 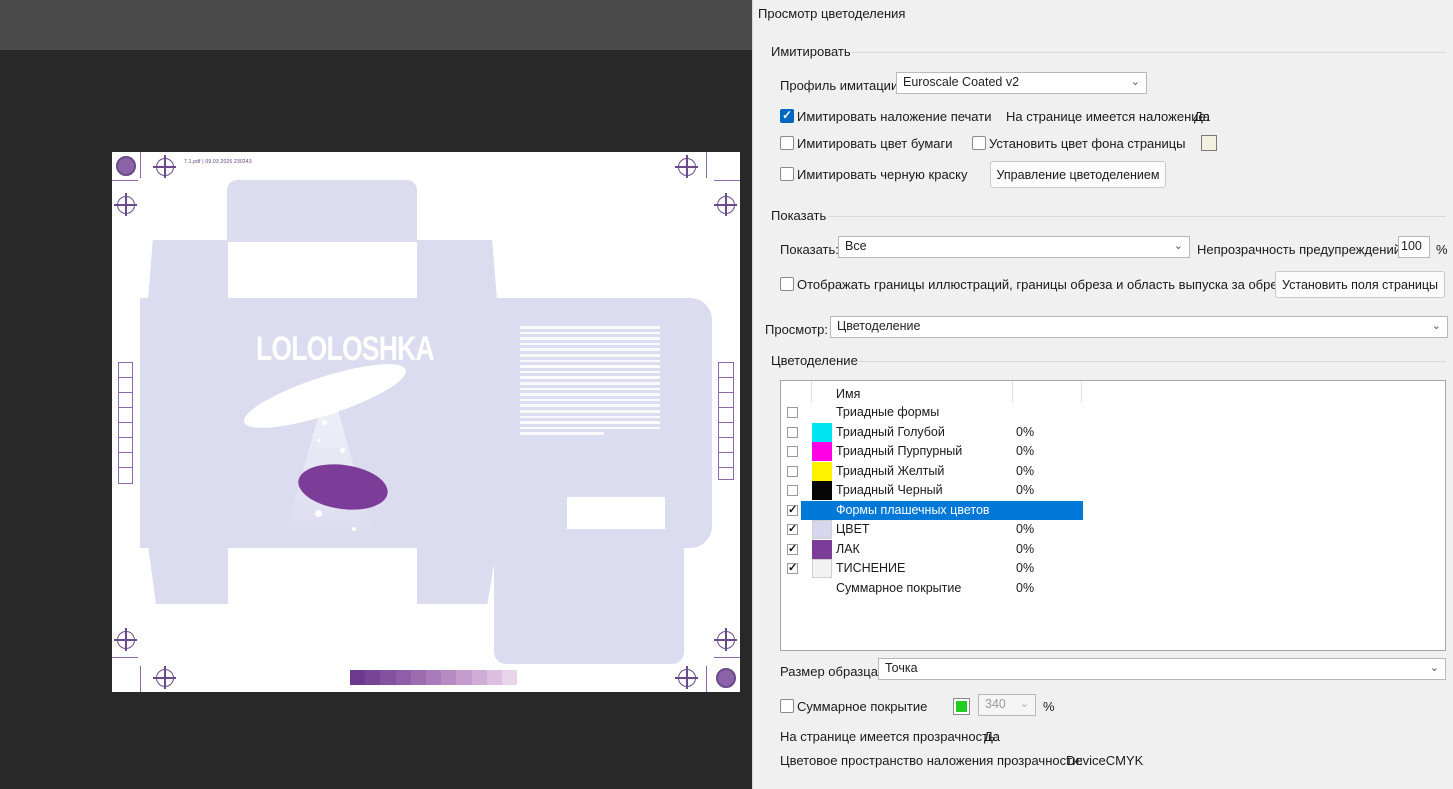 I want to click on header-divider, so click(x=811, y=392).